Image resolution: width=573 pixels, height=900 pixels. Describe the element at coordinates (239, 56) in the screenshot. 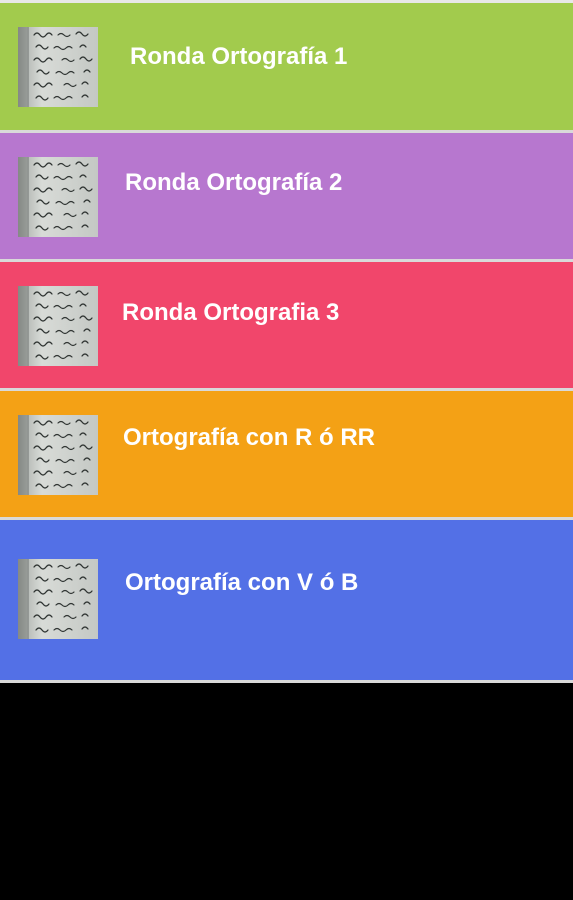

I see `menu-item-label: Ronda Ortografía 1` at that location.